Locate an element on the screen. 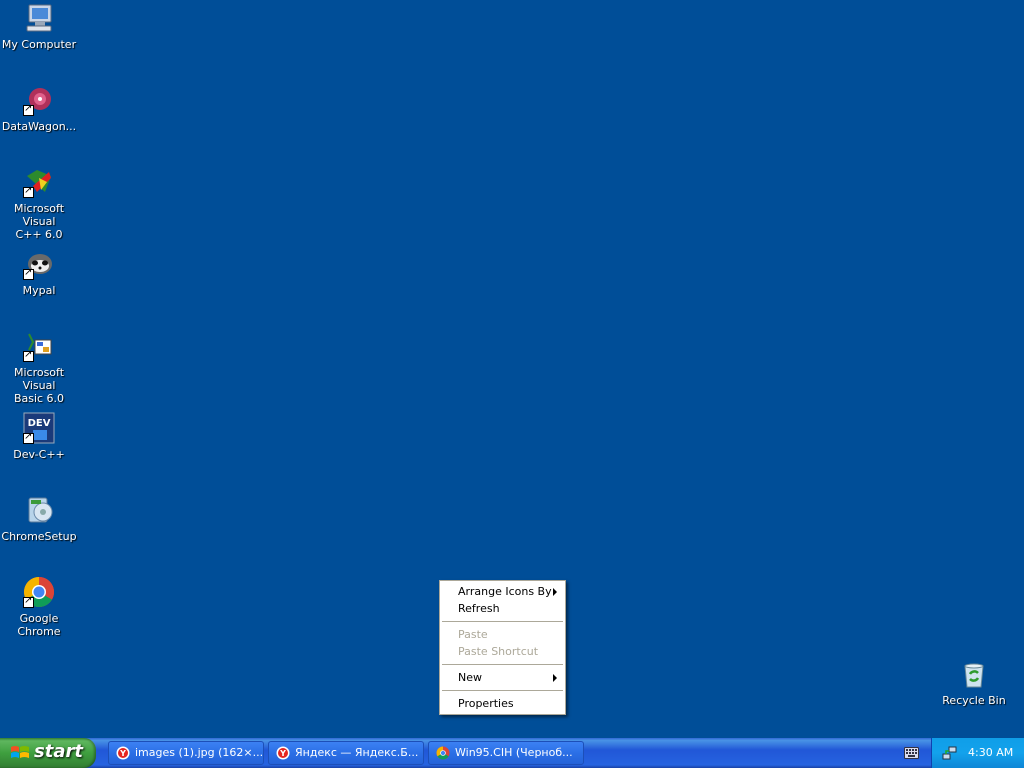 The height and width of the screenshot is (768, 1024). menu-item-label: Paste Shortcut is located at coordinates (498, 651).